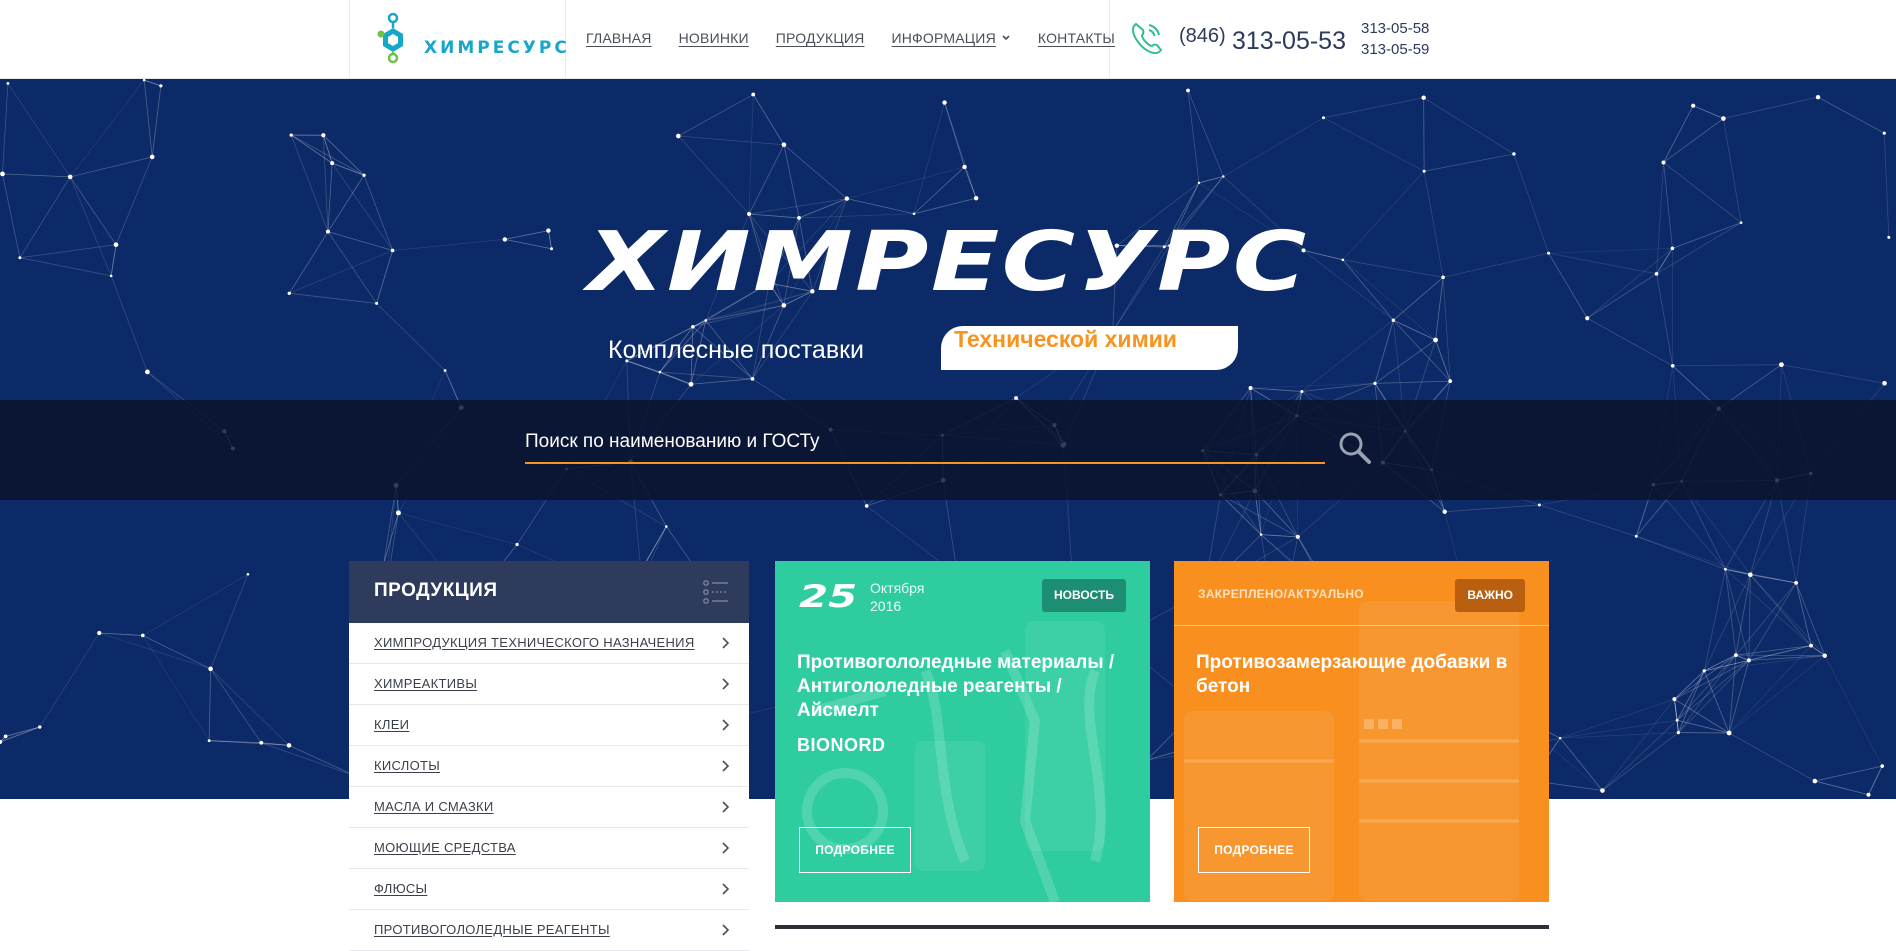  What do you see at coordinates (1395, 49) in the screenshot?
I see `phone-alt: 313-05-59` at bounding box center [1395, 49].